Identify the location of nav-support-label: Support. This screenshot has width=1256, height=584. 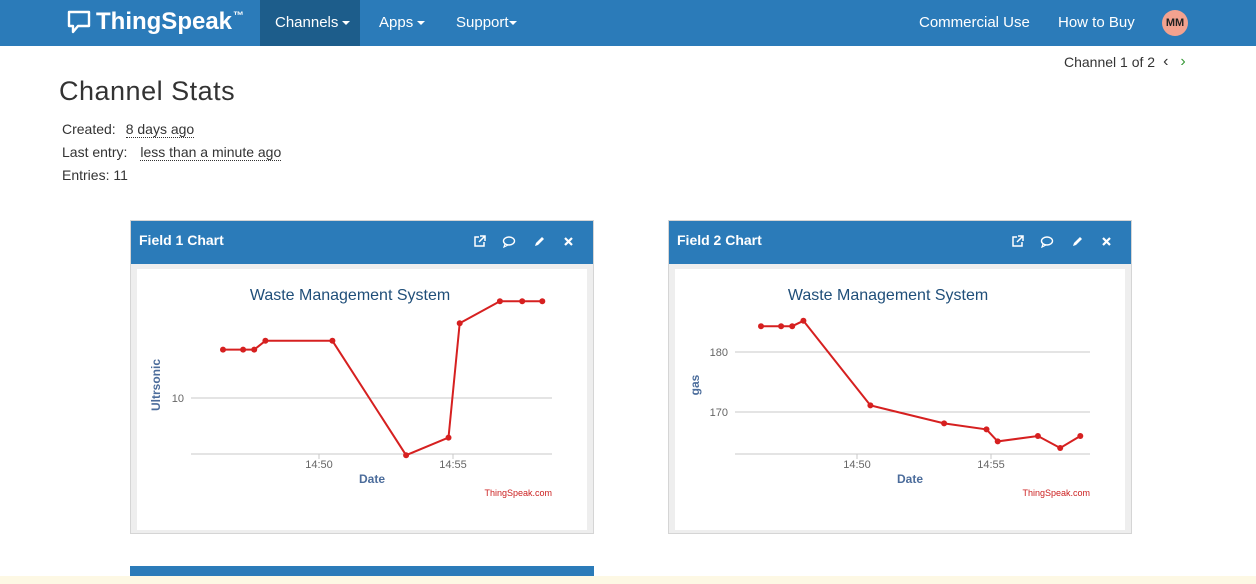
(482, 22).